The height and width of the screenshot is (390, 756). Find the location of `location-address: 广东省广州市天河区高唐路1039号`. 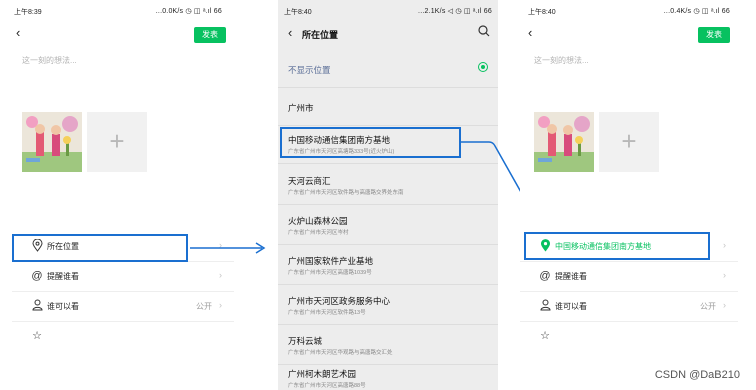

location-address: 广东省广州市天河区高唐路1039号 is located at coordinates (330, 273).